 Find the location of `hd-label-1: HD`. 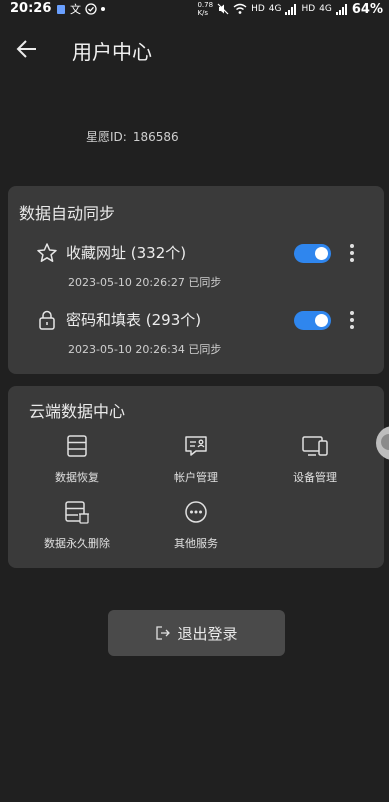

hd-label-1: HD is located at coordinates (258, 9).